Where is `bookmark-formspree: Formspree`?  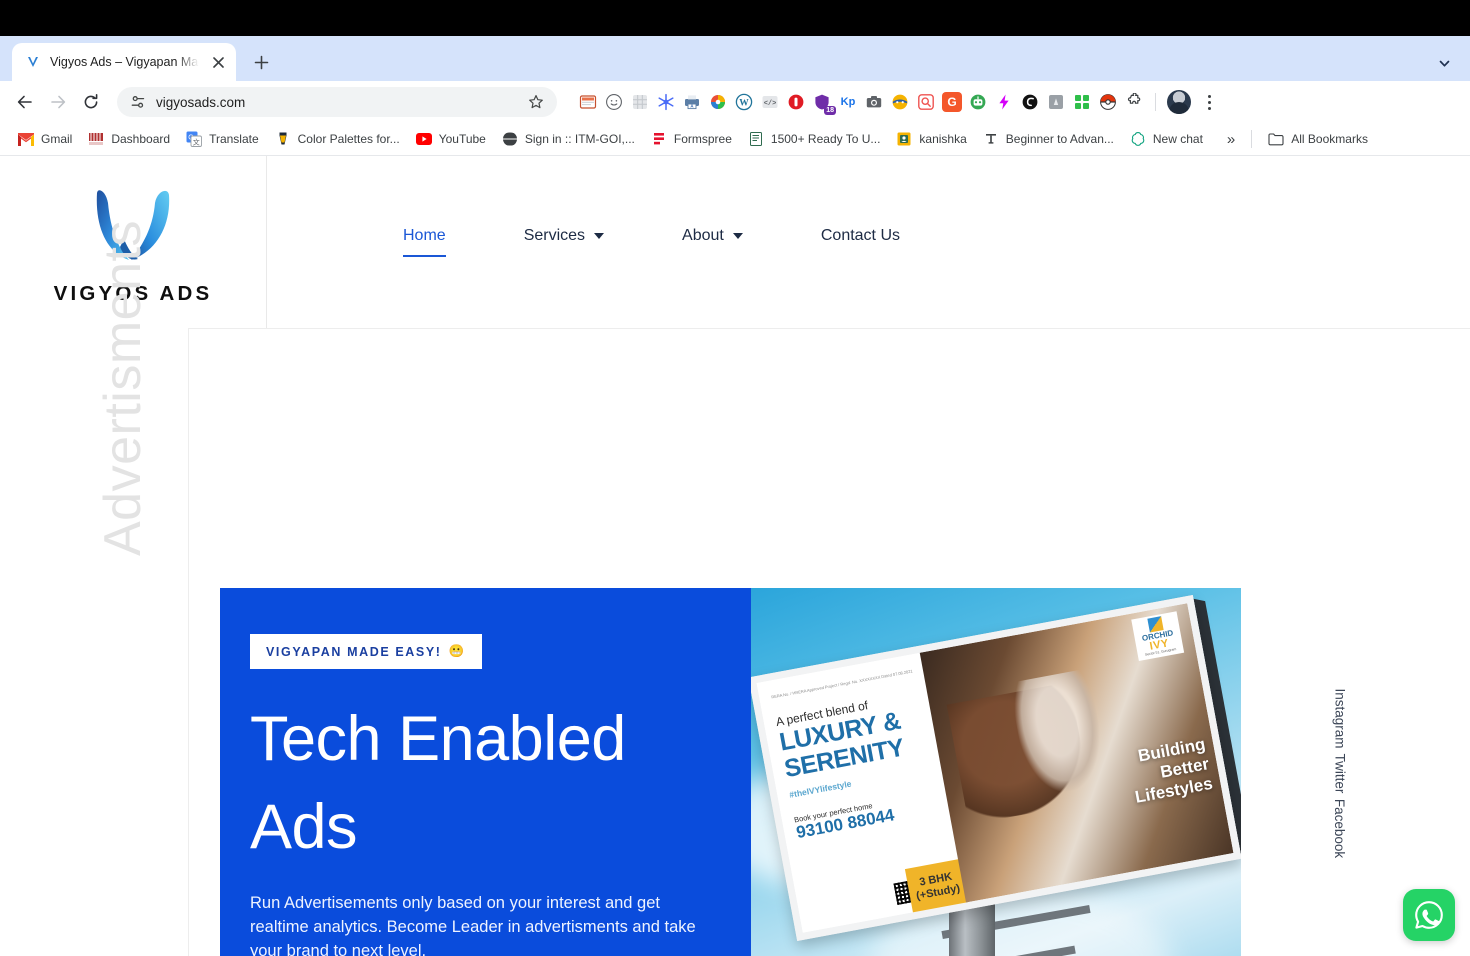 bookmark-formspree: Formspree is located at coordinates (691, 139).